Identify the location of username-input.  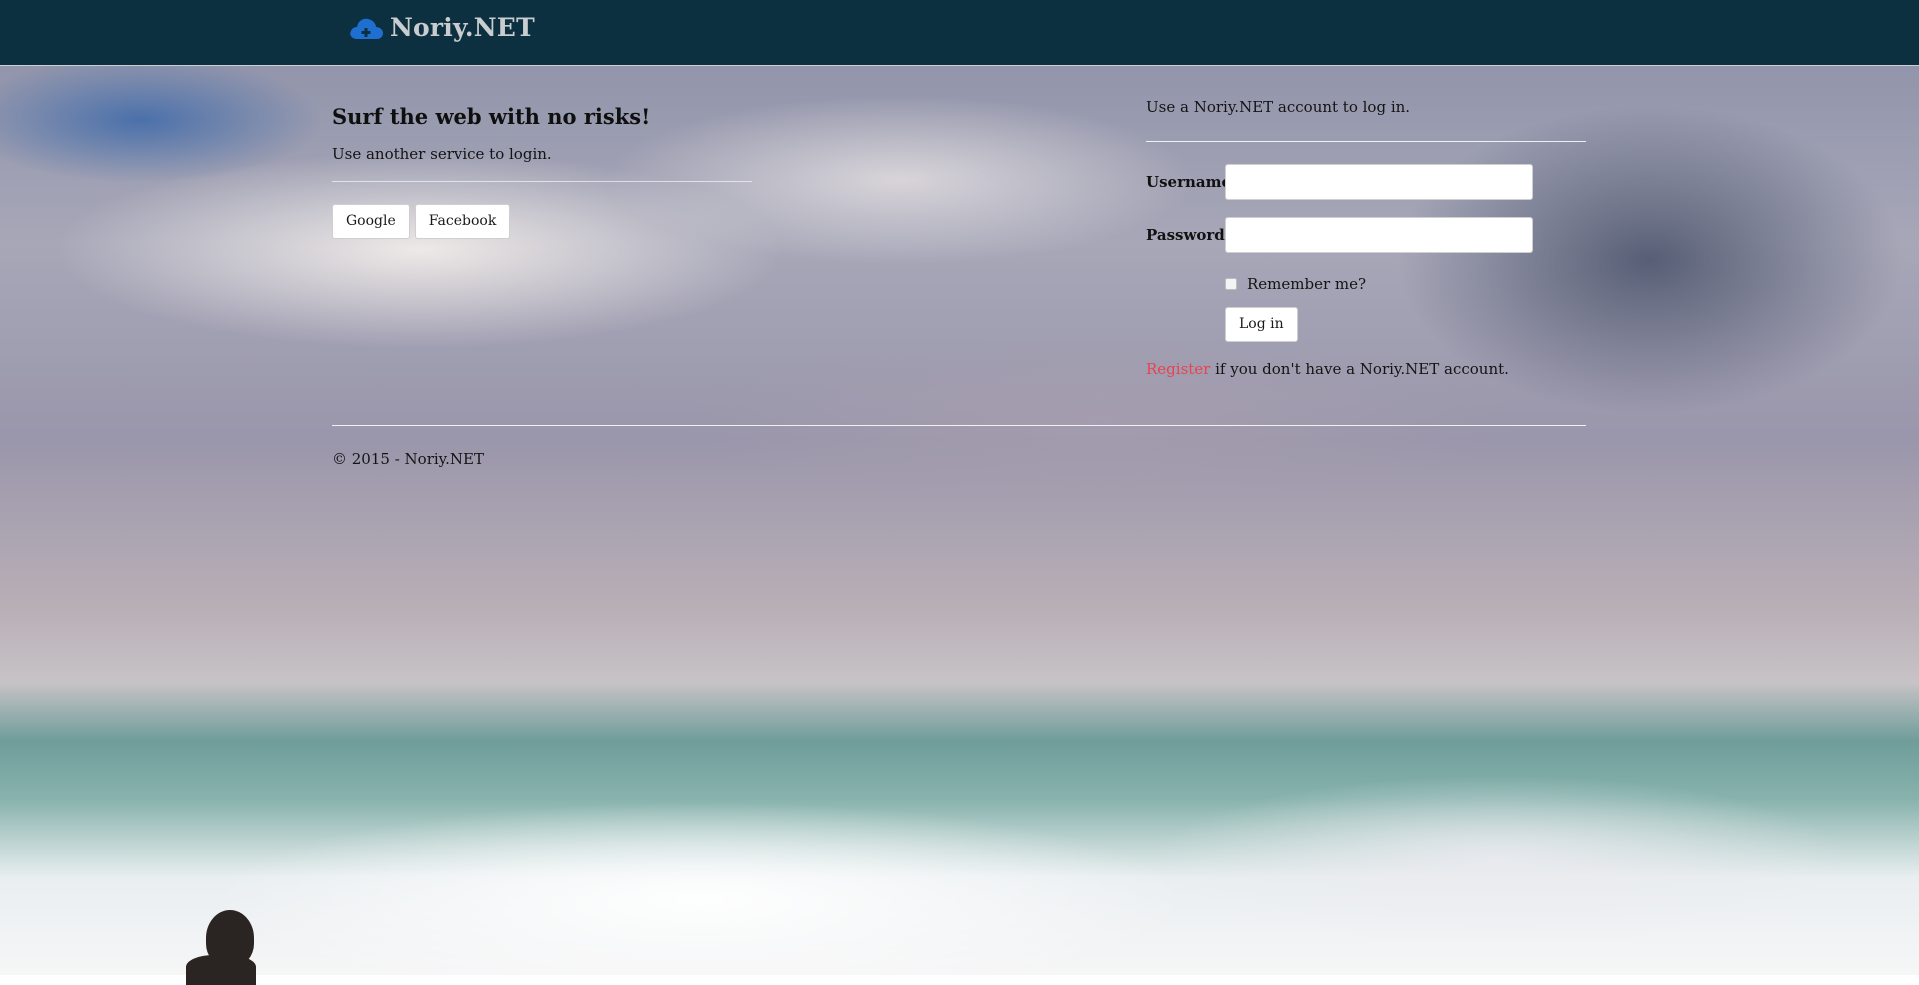
(1379, 182).